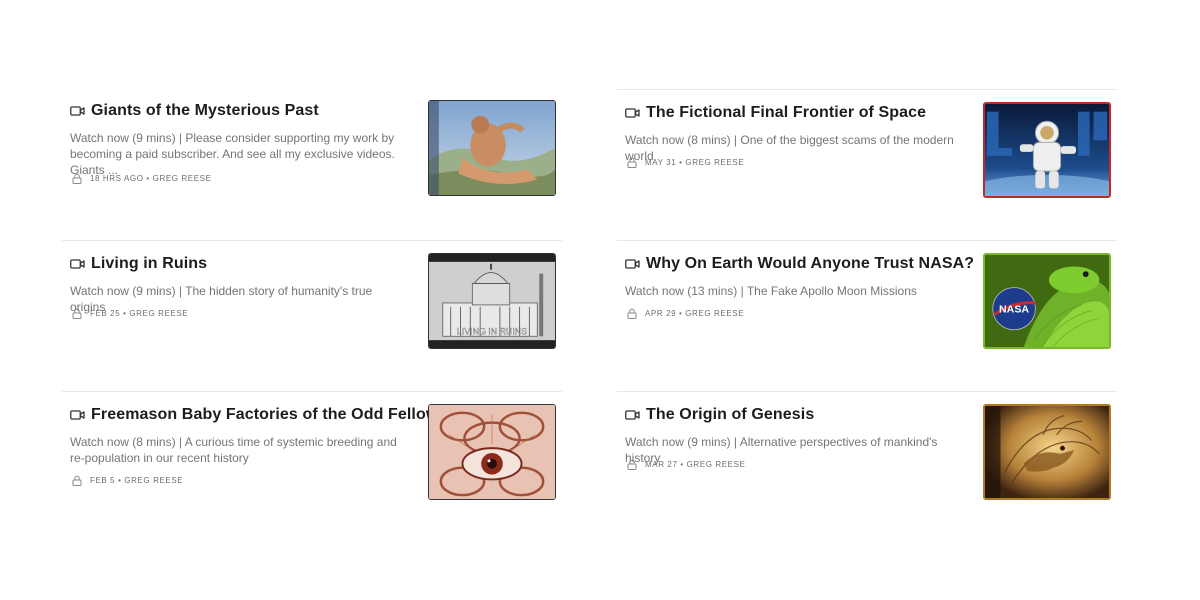 Image resolution: width=1200 pixels, height=600 pixels. I want to click on post-title-row: The Origin of Genesis, so click(719, 415).